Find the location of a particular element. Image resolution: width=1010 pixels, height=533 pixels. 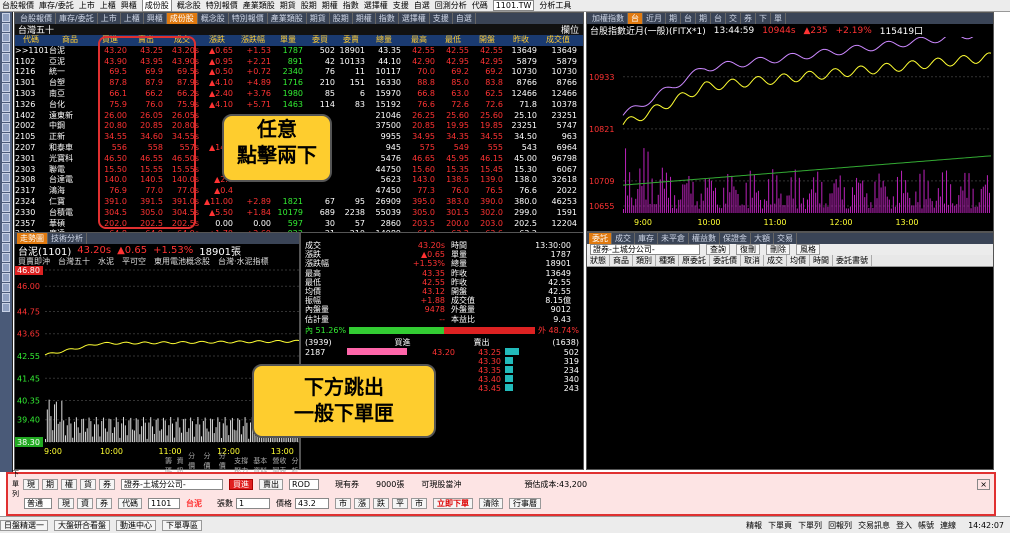

orders-column-header: 商品 is located at coordinates (621, 260).